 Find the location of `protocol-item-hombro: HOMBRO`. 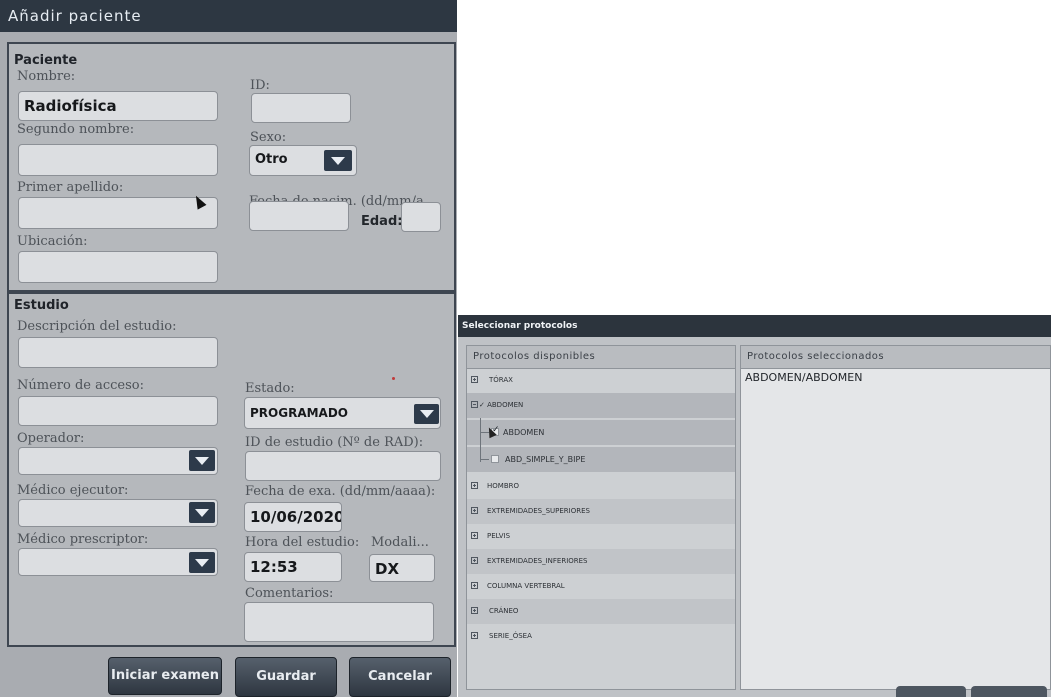

protocol-item-hombro: HOMBRO is located at coordinates (601, 486).